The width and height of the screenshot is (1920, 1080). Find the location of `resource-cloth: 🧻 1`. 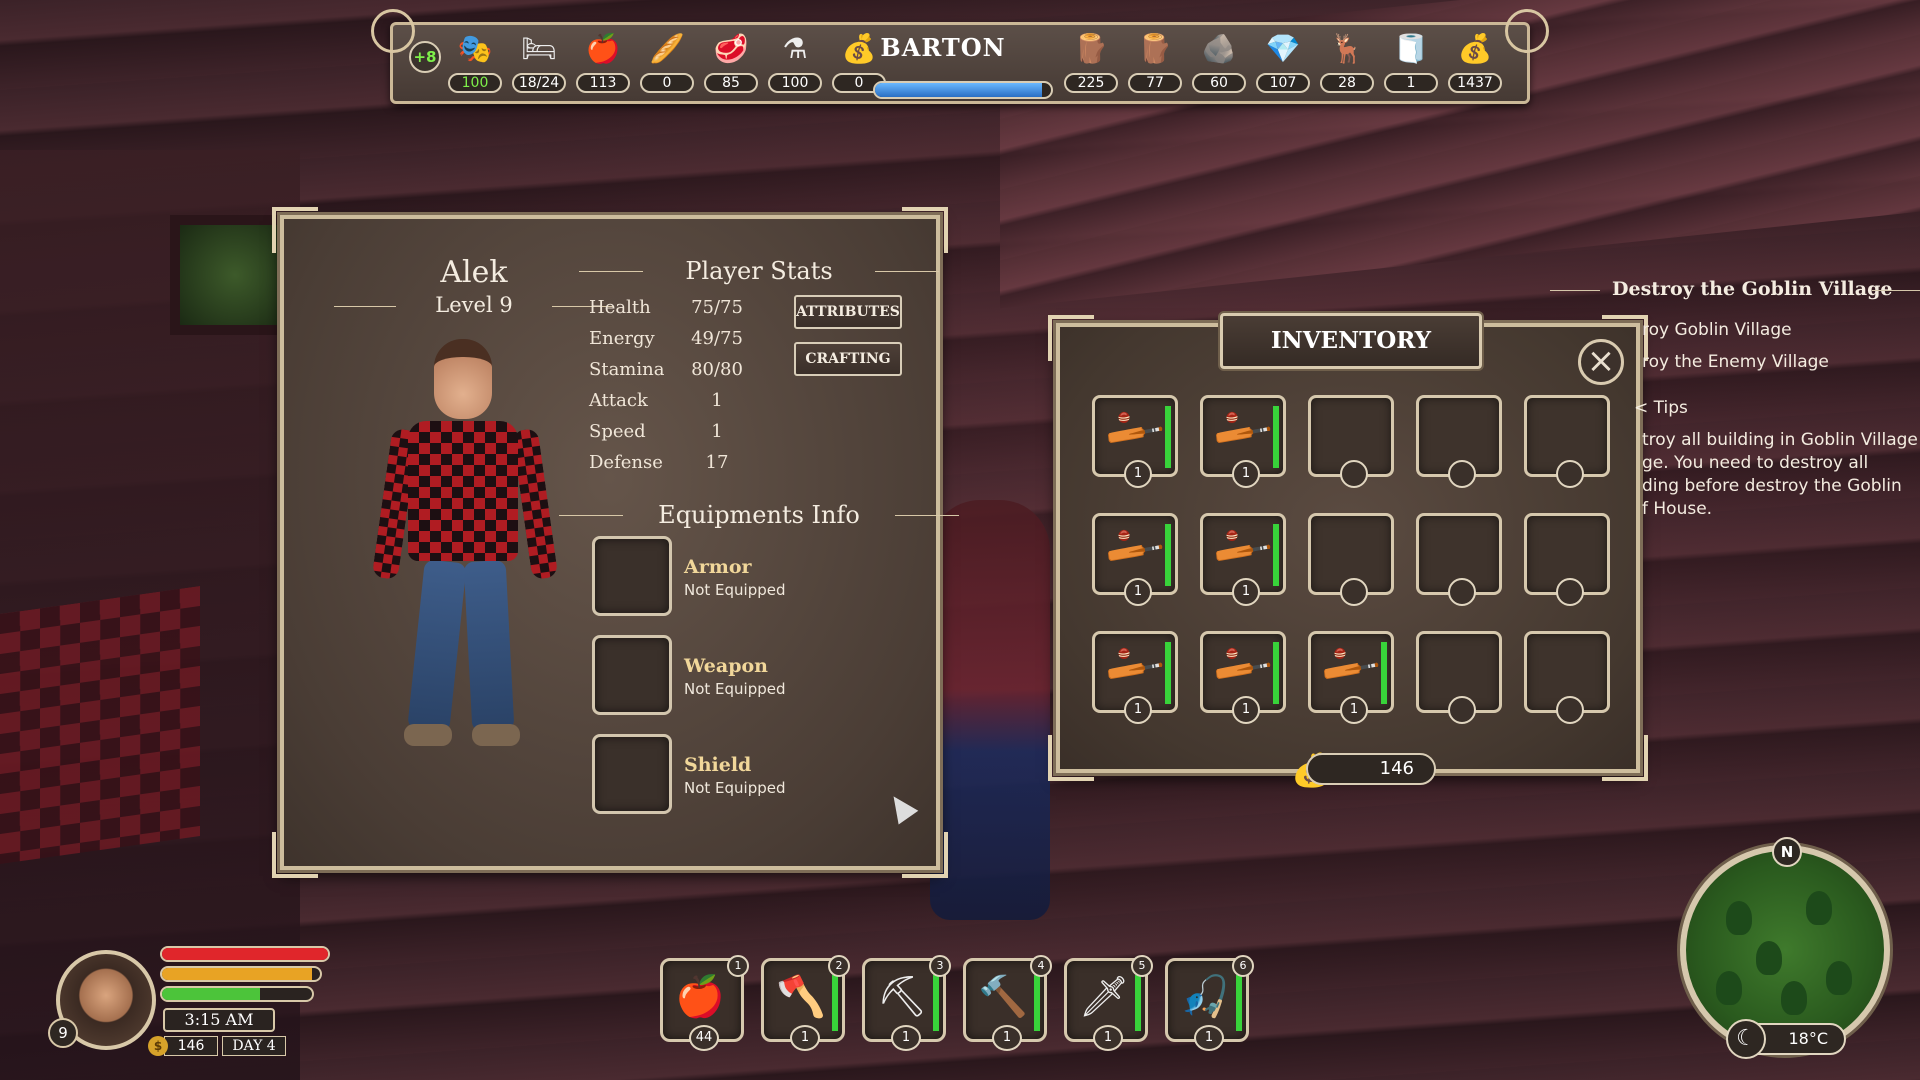

resource-cloth: 🧻 1 is located at coordinates (1411, 67).